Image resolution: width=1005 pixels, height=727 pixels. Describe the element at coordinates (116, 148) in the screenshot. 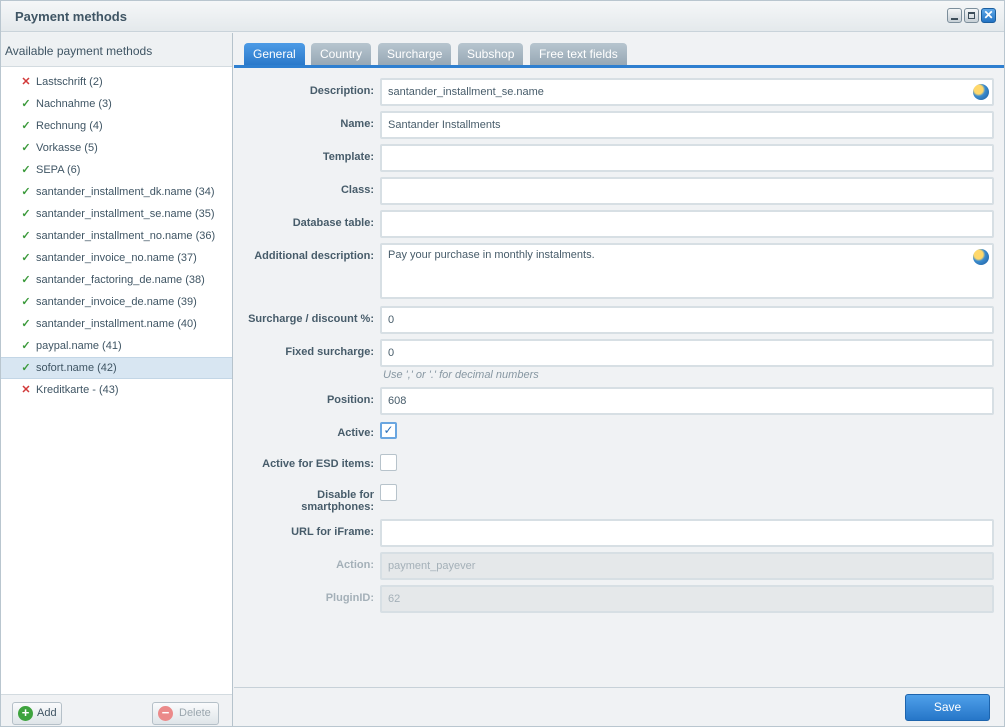

I see `payment-method-item: ✓ Vorkasse (5)` at that location.